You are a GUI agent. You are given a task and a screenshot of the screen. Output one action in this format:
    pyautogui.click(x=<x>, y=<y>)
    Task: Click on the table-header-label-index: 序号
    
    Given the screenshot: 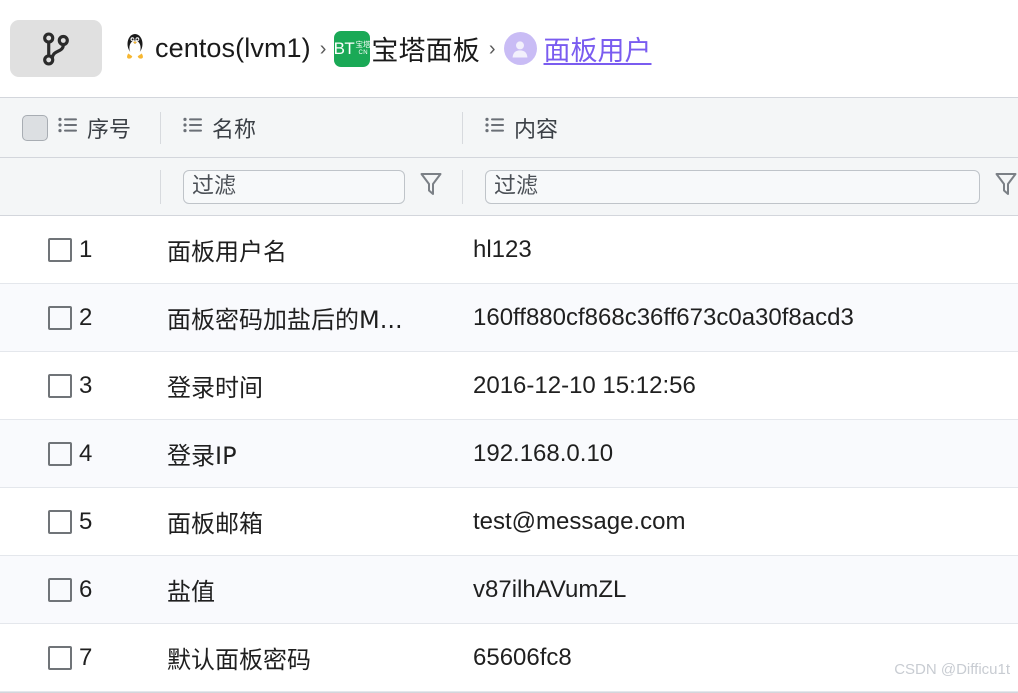 What is the action you would take?
    pyautogui.click(x=109, y=130)
    